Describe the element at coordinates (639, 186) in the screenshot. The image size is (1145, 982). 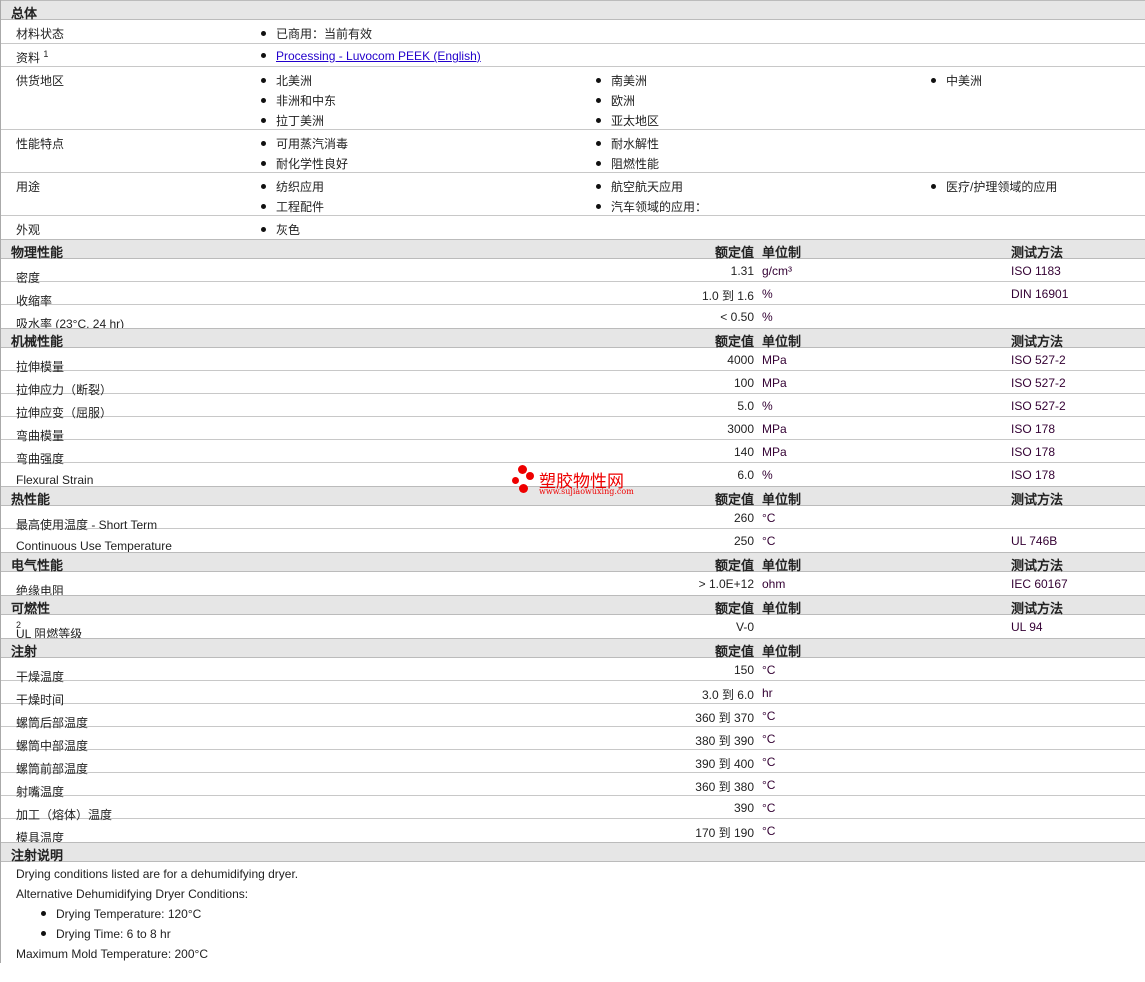
I see `list-item: 航空航天应用` at that location.